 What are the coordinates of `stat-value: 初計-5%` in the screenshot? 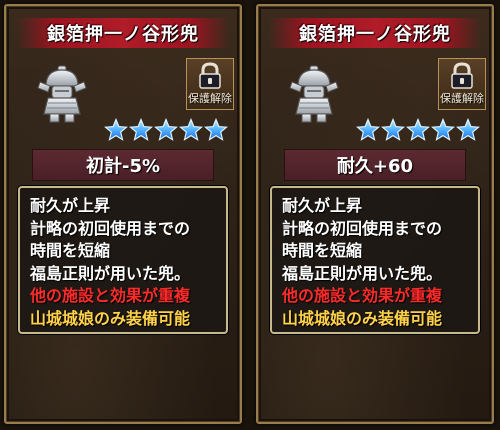 It's located at (123, 166).